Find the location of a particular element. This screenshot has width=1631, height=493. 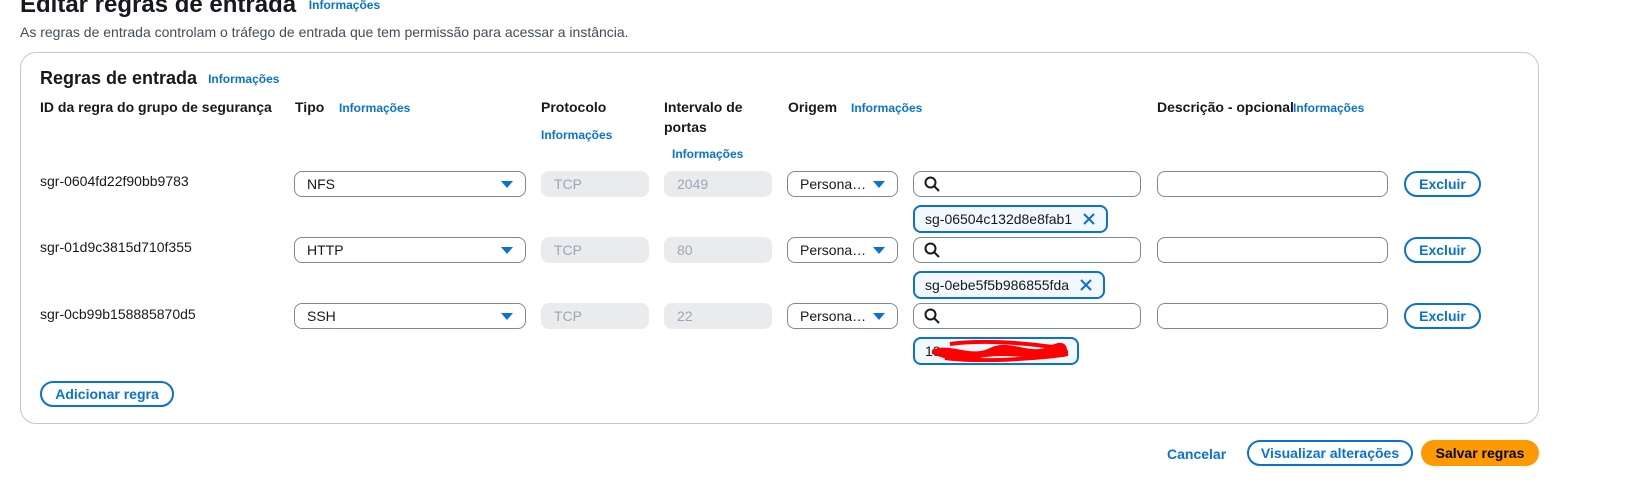

type-select-value: SSH is located at coordinates (321, 316).